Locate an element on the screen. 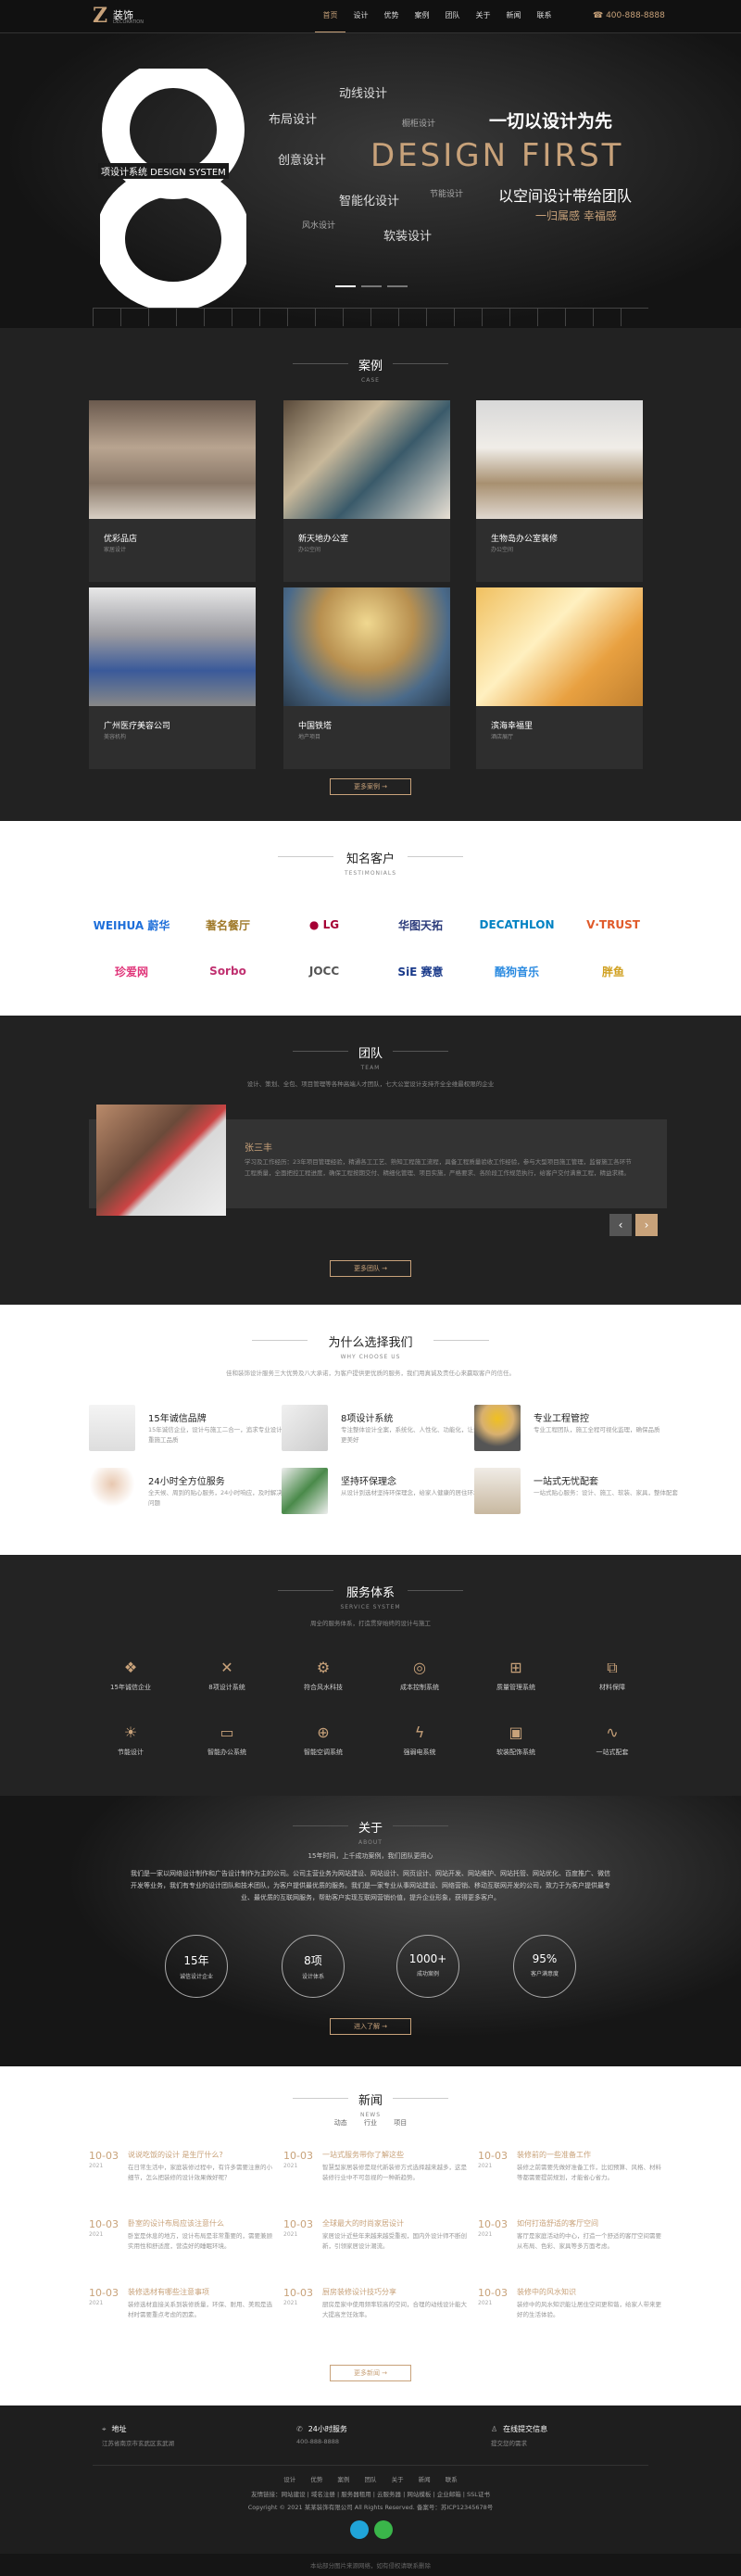  footer-link: 新闻 is located at coordinates (425, 2479).